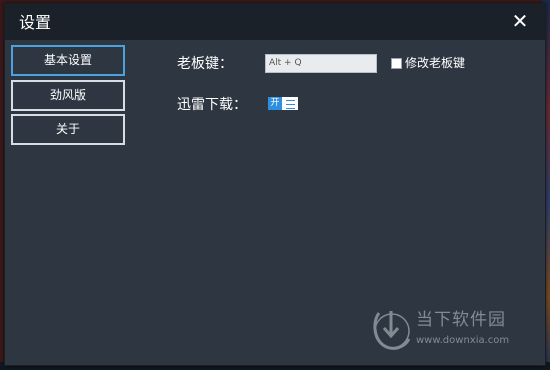 The width and height of the screenshot is (550, 370). What do you see at coordinates (205, 64) in the screenshot?
I see `boss-key-label: 老板键：` at bounding box center [205, 64].